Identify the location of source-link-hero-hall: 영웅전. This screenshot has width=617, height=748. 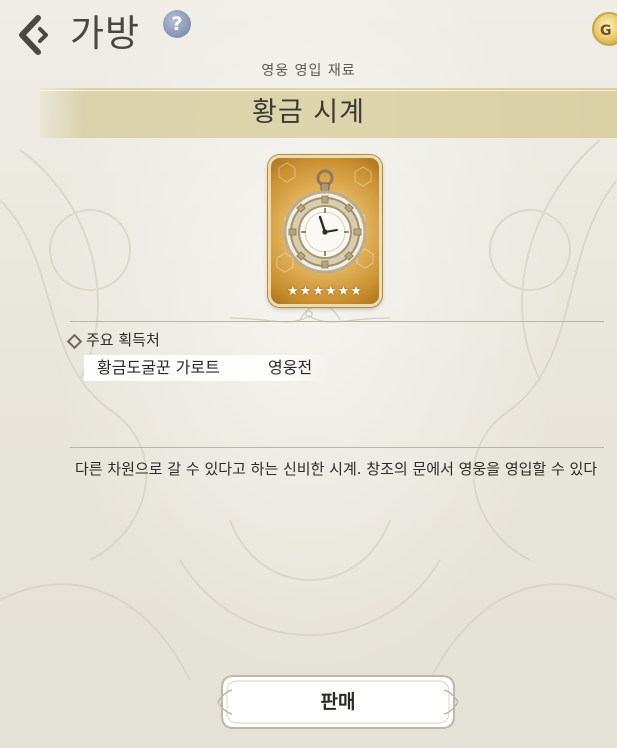
(290, 368).